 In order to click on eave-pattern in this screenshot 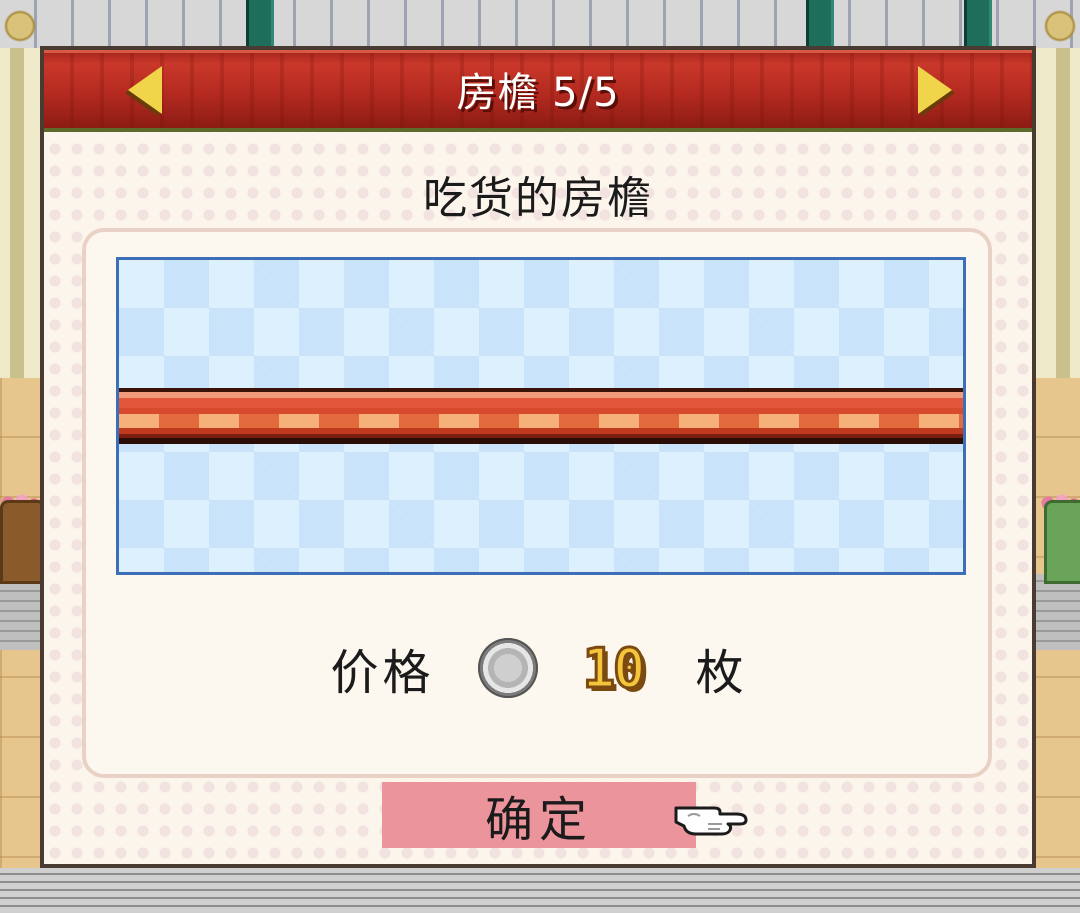, I will do `click(541, 421)`.